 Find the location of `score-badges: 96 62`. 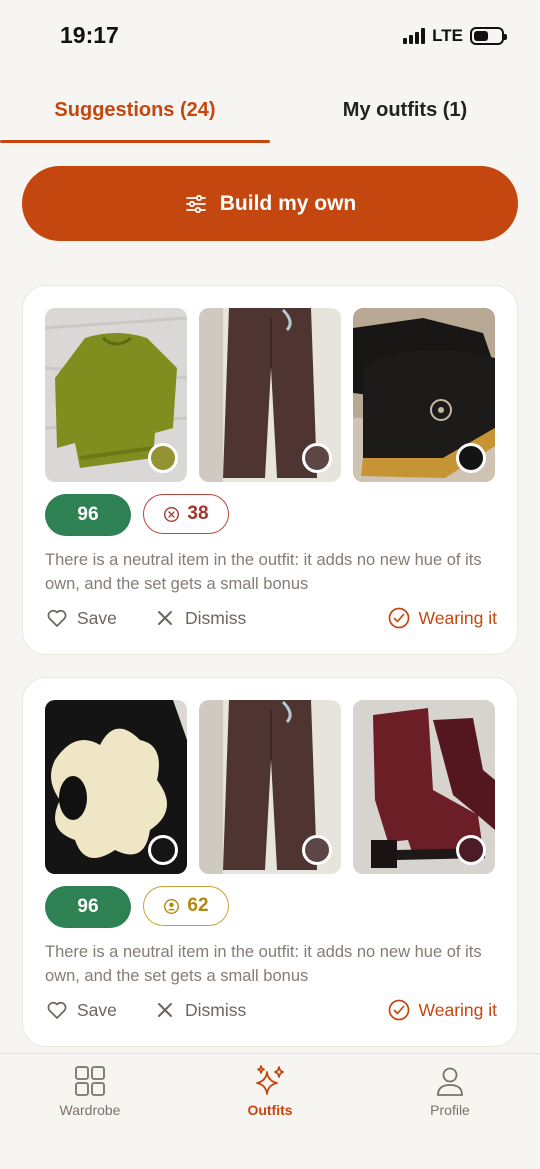

score-badges: 96 62 is located at coordinates (137, 907).